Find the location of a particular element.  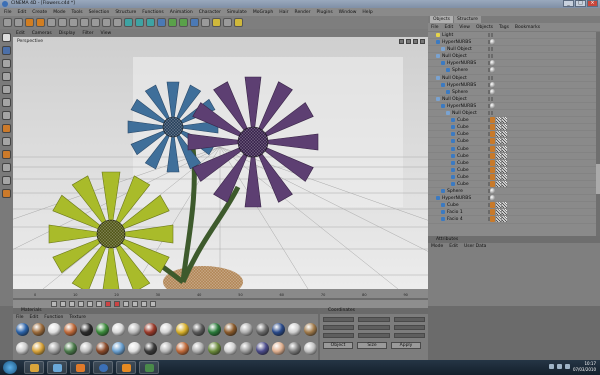

position-key-icon is located at coordinates (135, 304).